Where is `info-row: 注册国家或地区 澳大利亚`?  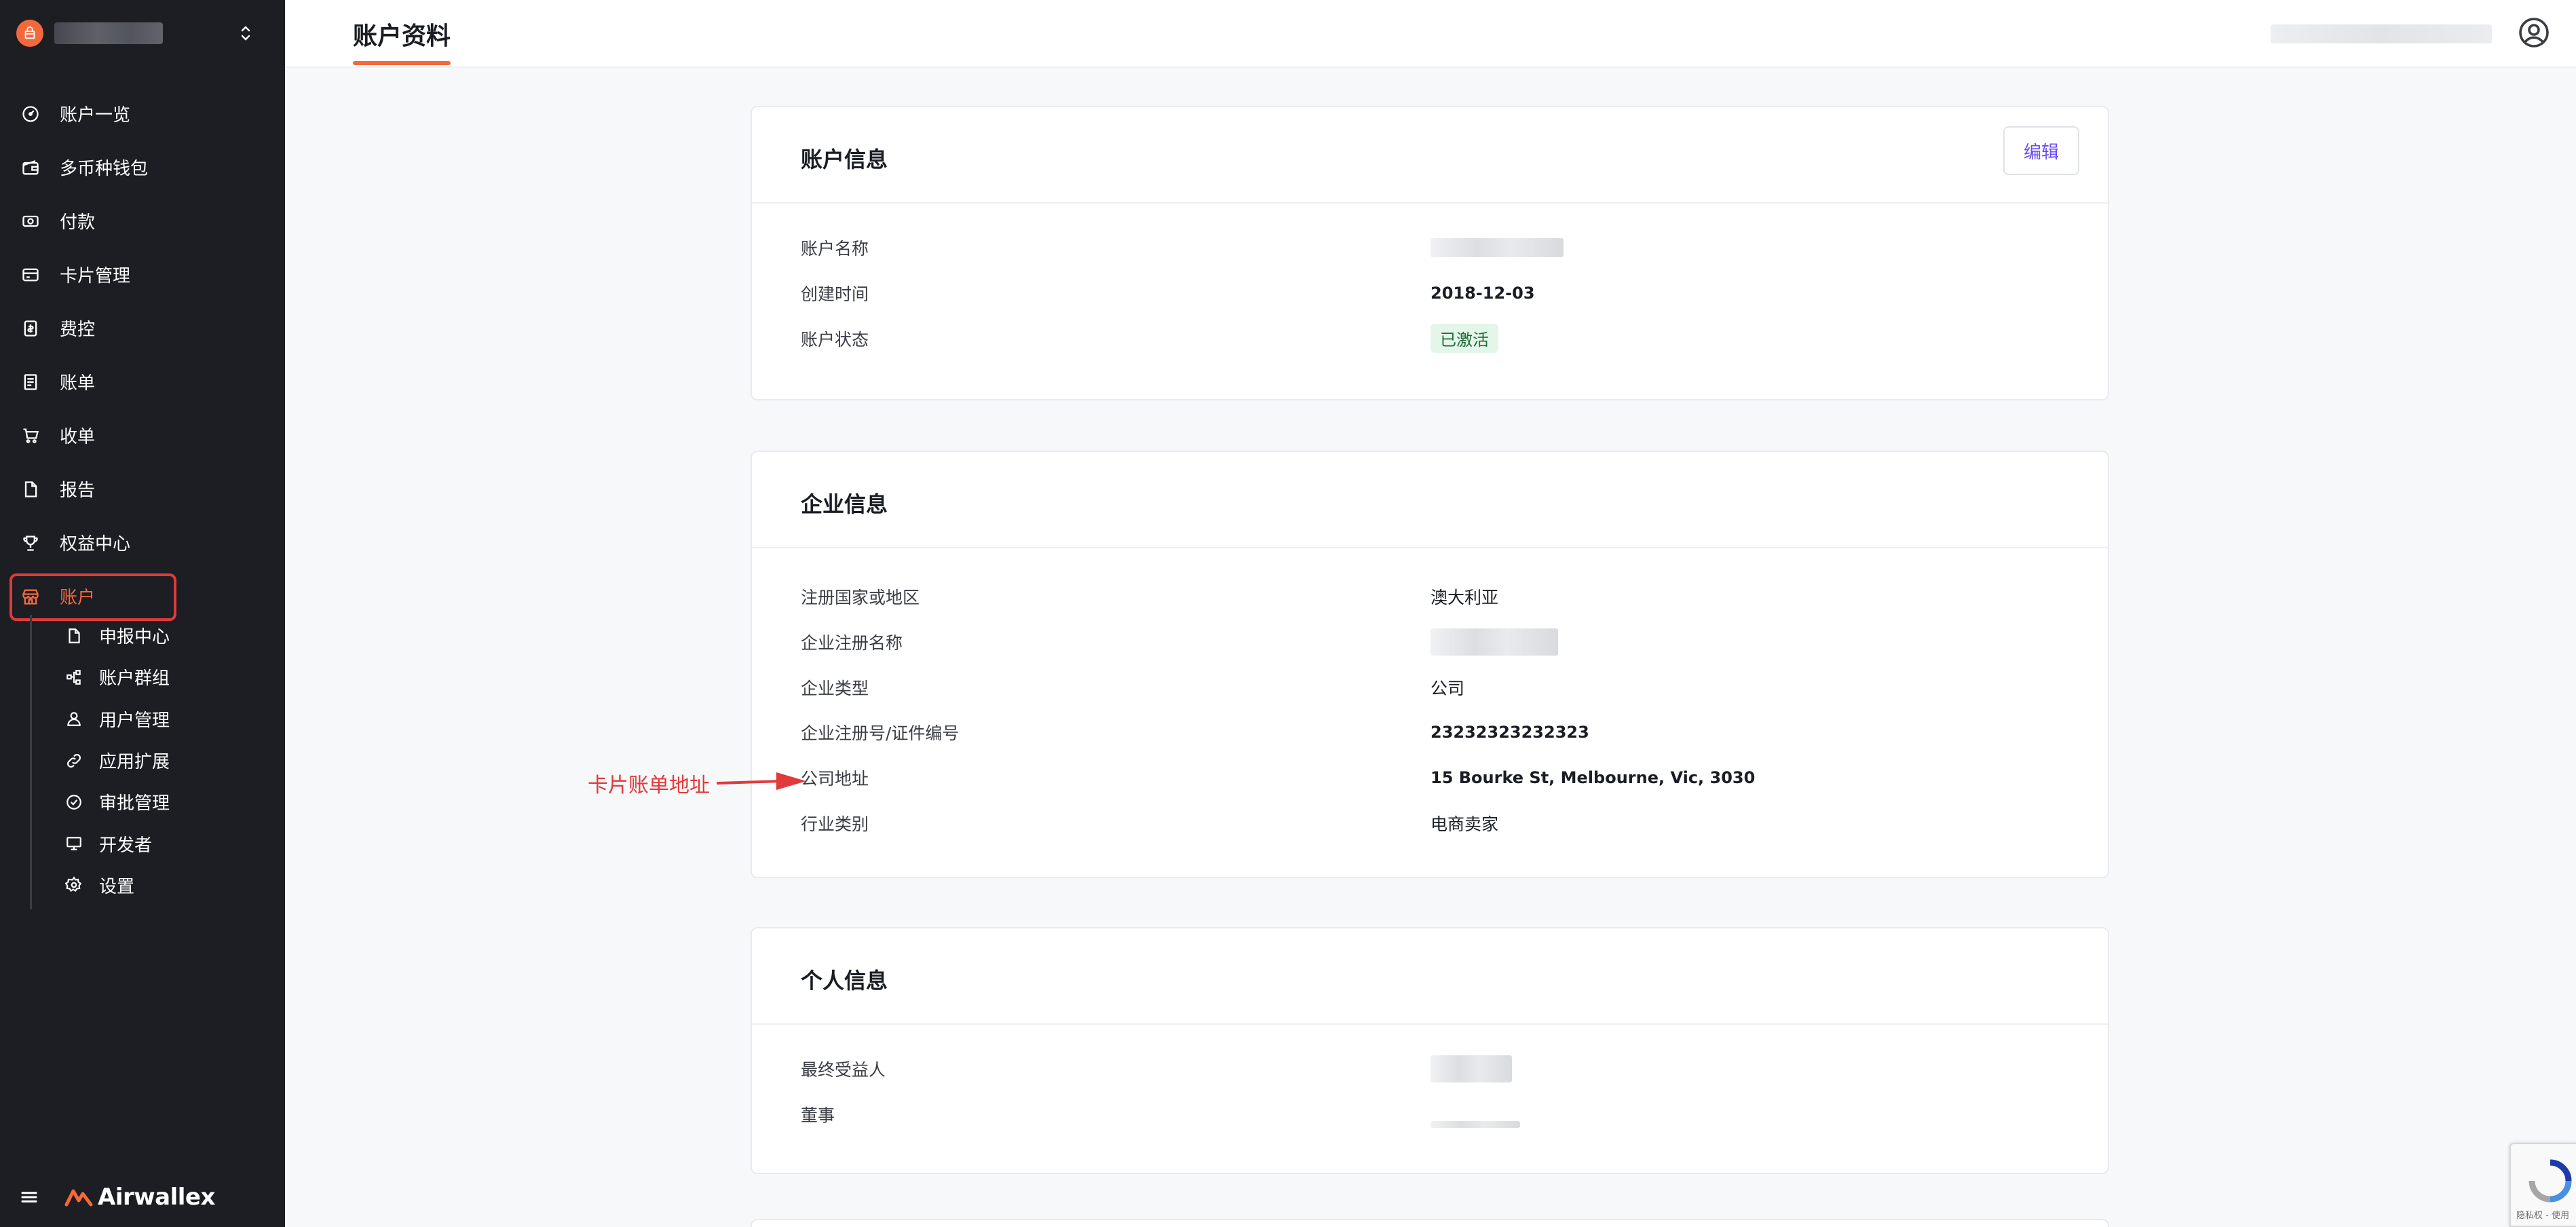 info-row: 注册国家或地区 澳大利亚 is located at coordinates (1278, 597).